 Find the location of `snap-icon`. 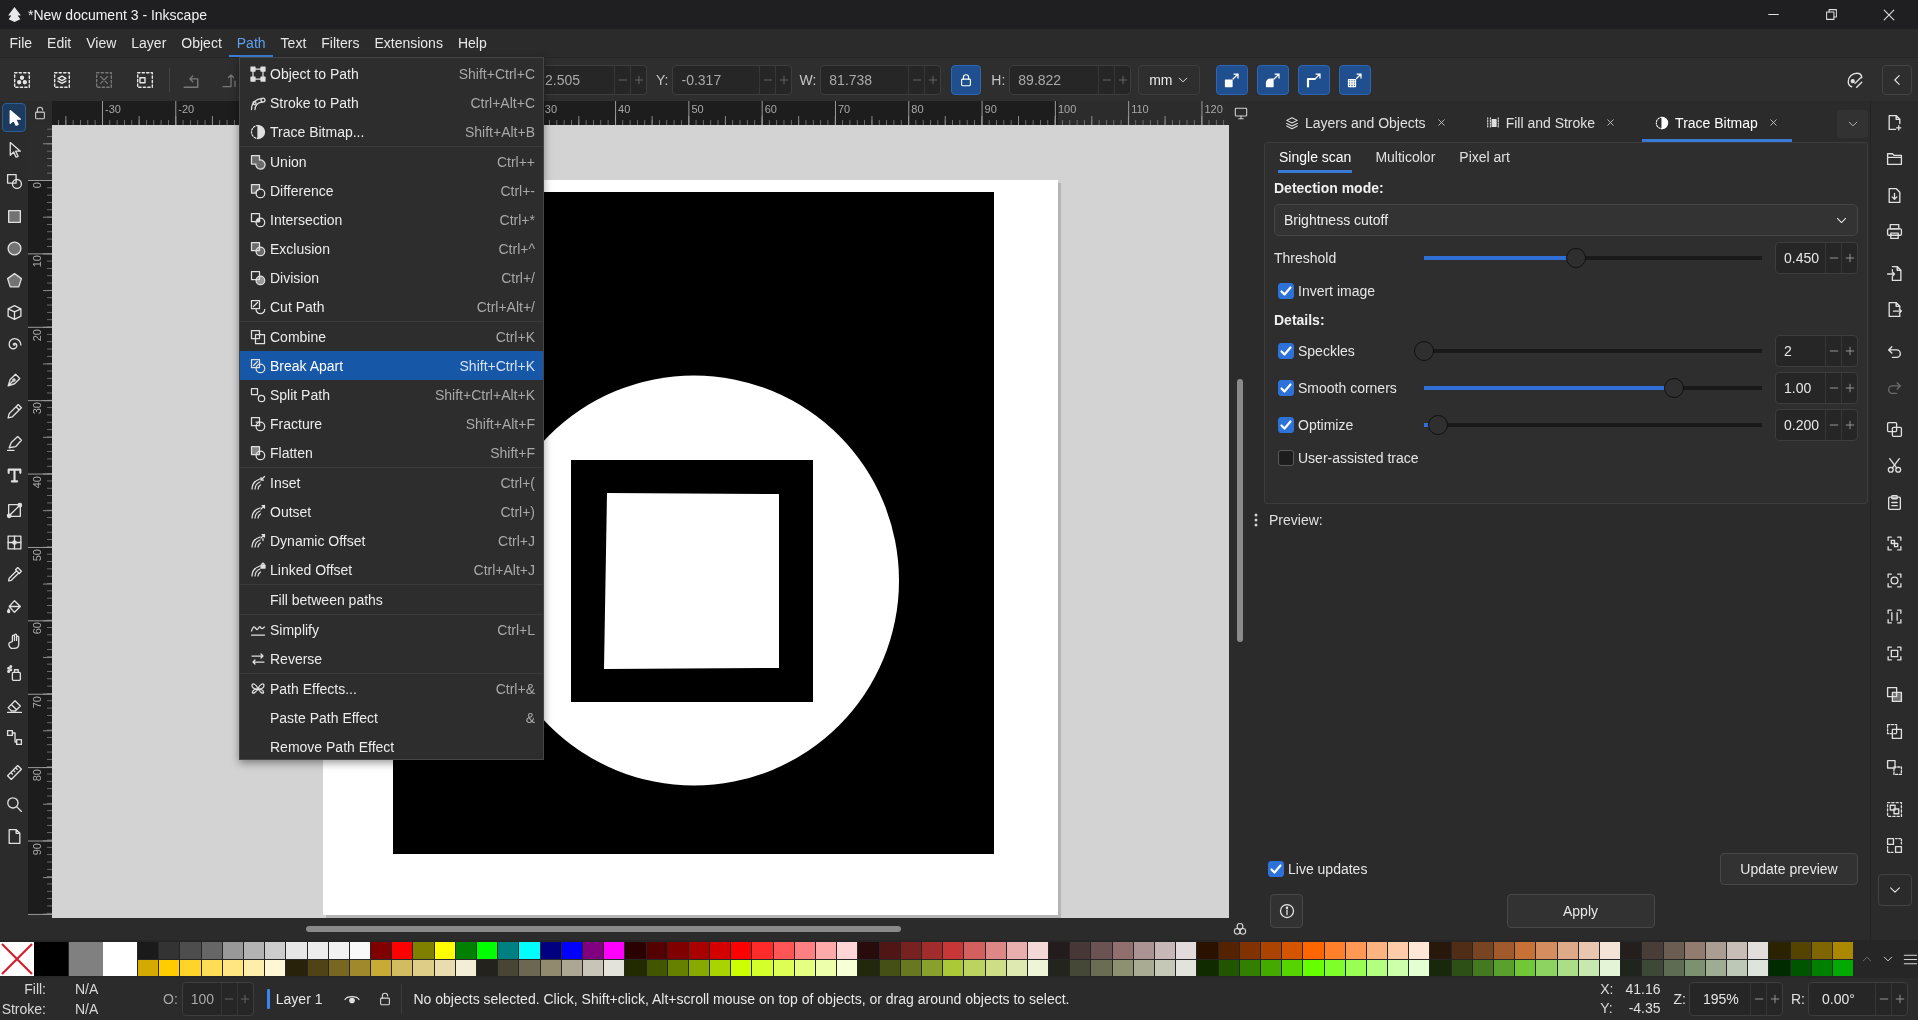

snap-icon is located at coordinates (1855, 79).